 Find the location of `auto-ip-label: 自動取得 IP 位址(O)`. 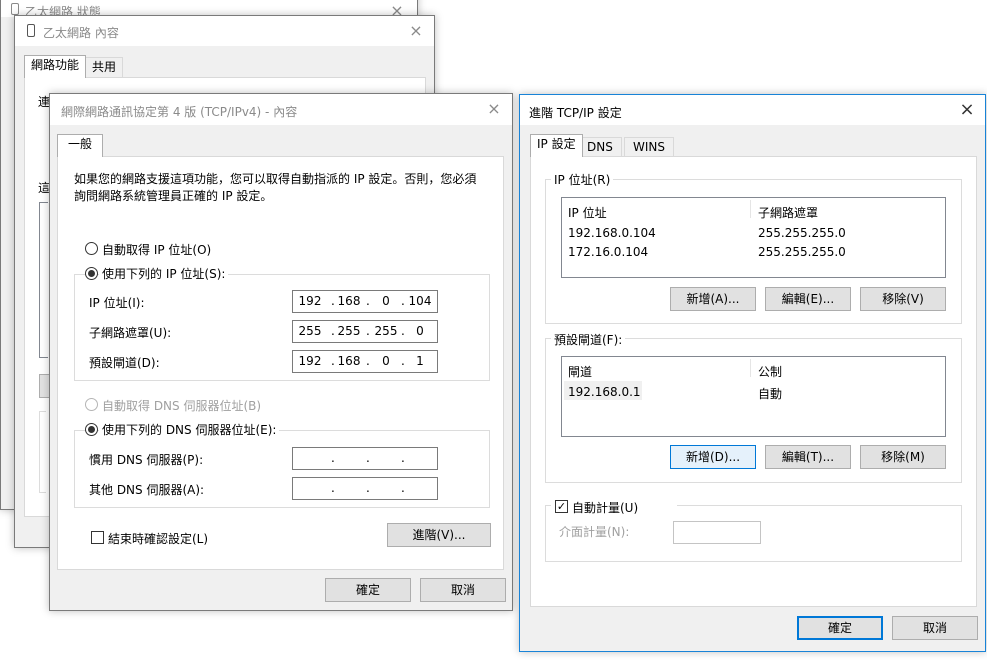

auto-ip-label: 自動取得 IP 位址(O) is located at coordinates (156, 249).